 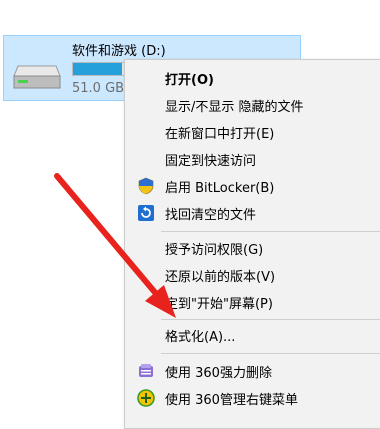 What do you see at coordinates (119, 51) in the screenshot?
I see `drive-name: 软件和游戏 (D:)` at bounding box center [119, 51].